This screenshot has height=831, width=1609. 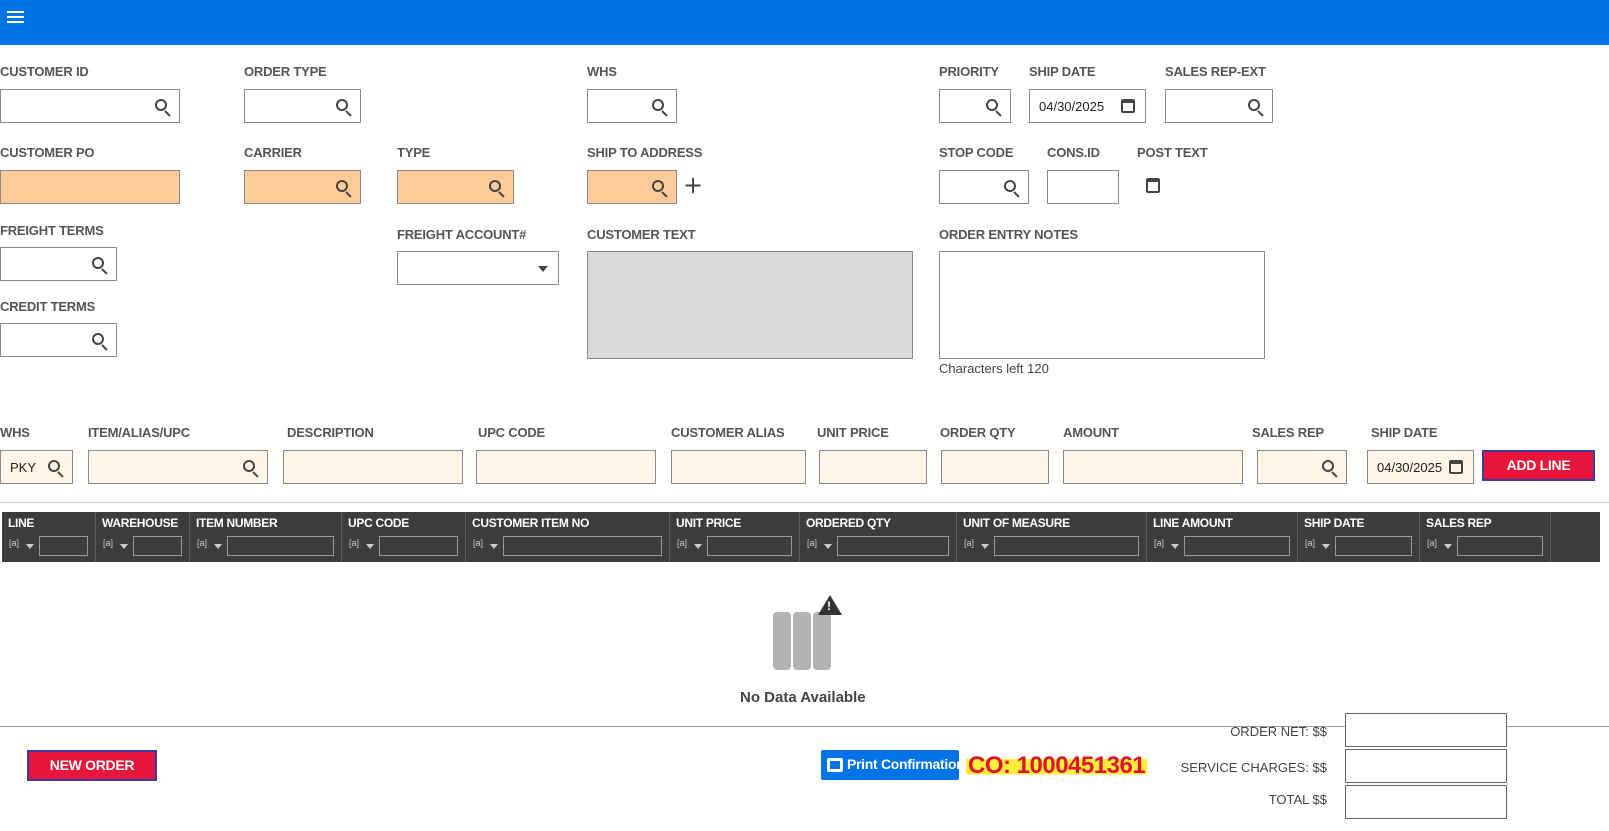 What do you see at coordinates (1087, 106) in the screenshot?
I see `ship-date-field: 04/30/2025` at bounding box center [1087, 106].